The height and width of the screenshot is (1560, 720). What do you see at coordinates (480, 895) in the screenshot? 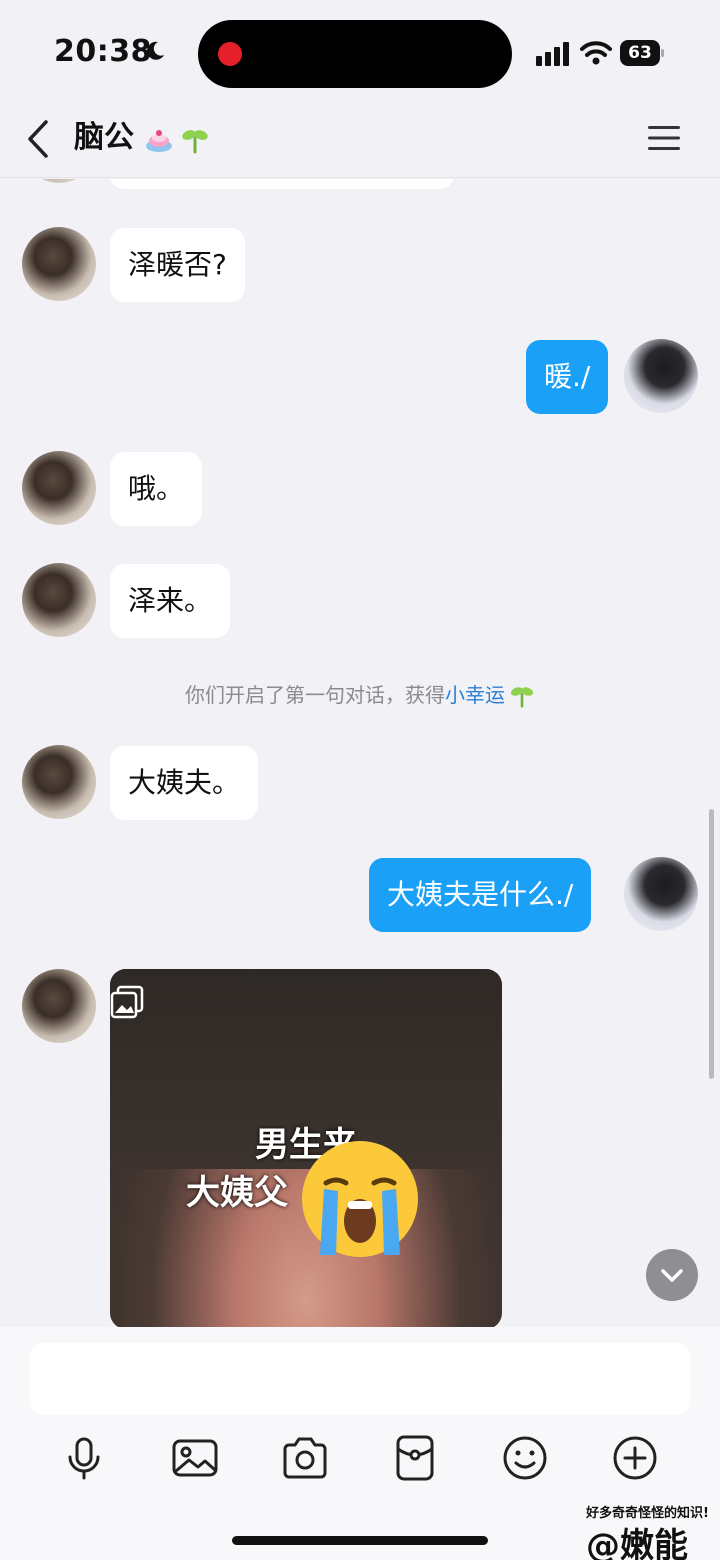
I see `outgoing-message-bubble: 大姨夫是什么./` at bounding box center [480, 895].